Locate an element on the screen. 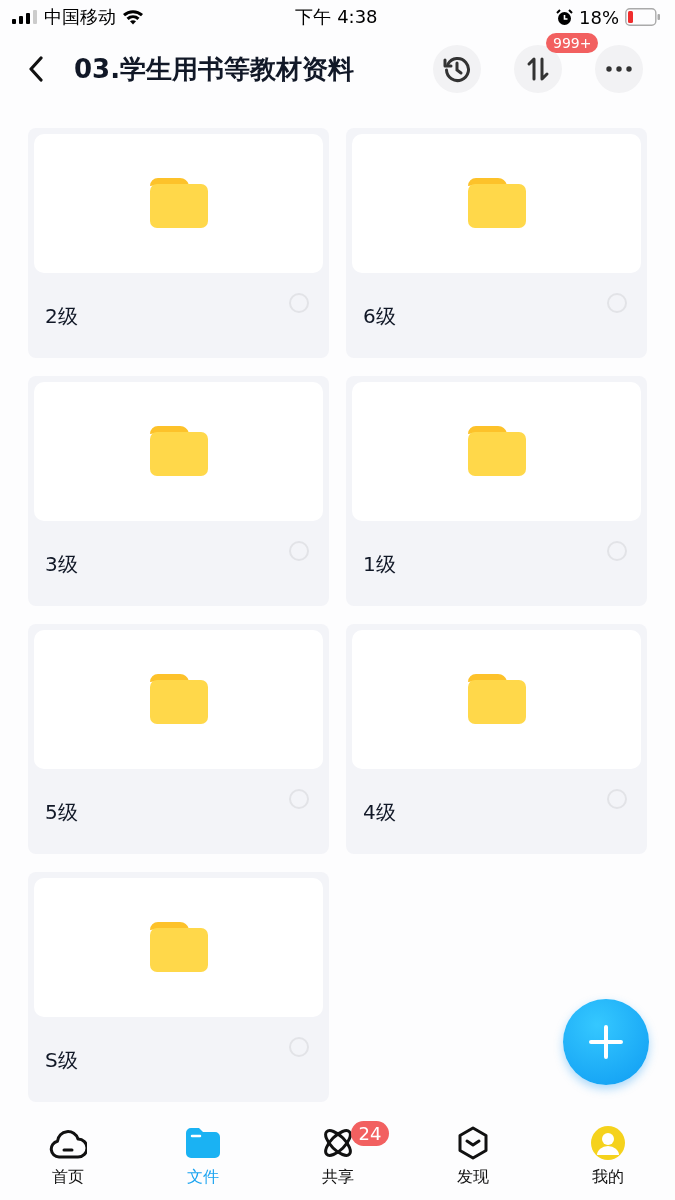  folder-card: 2级 is located at coordinates (178, 243).